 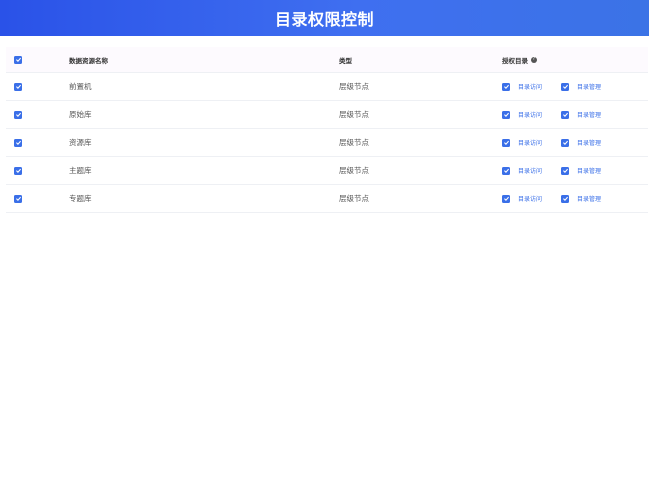 What do you see at coordinates (327, 171) in the screenshot?
I see `table-row: 主题库 层级节点 目录访问 目录管理` at bounding box center [327, 171].